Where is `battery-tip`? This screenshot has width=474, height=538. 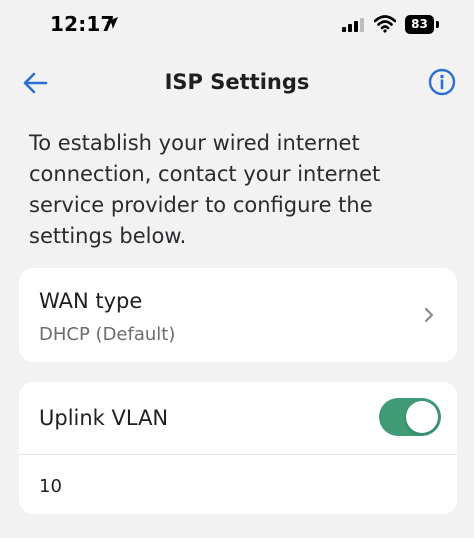
battery-tip is located at coordinates (437, 24).